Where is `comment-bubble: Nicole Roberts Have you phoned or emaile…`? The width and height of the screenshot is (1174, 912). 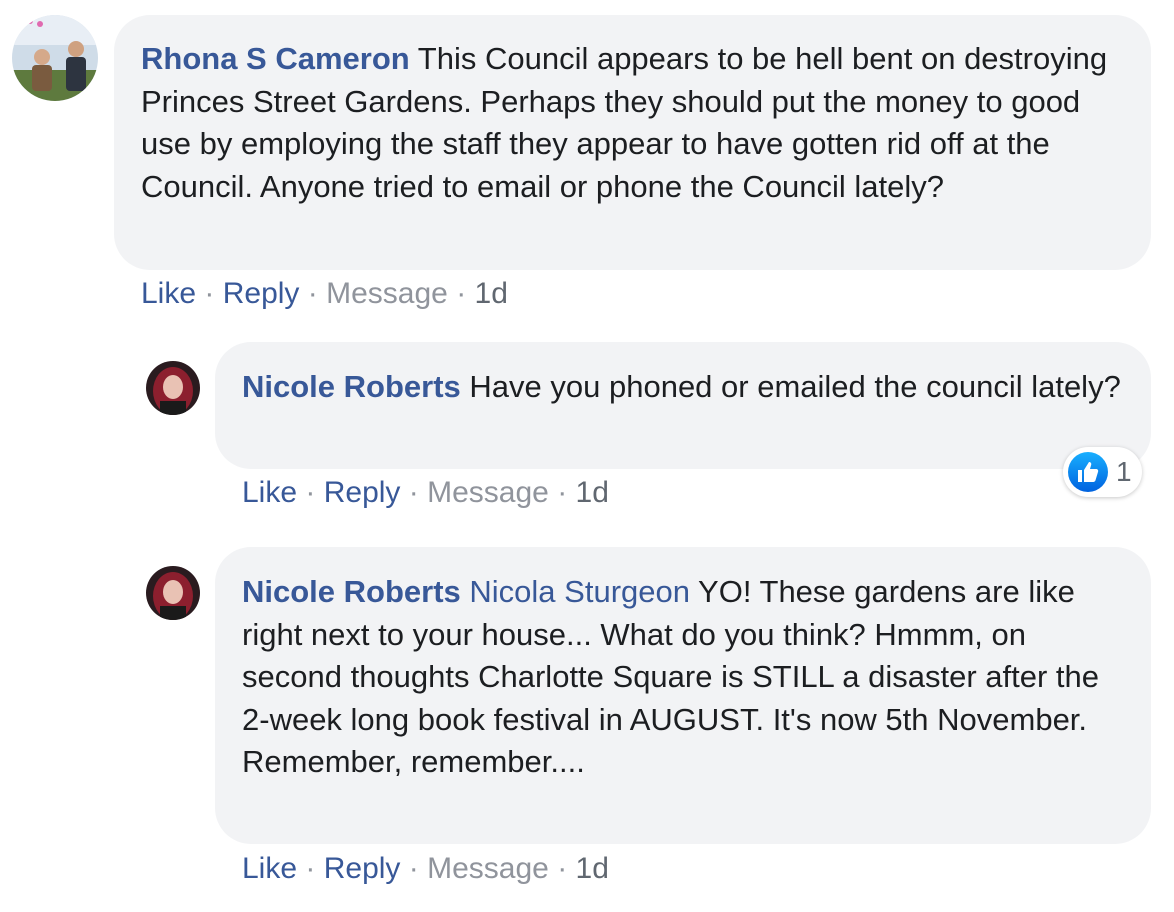
comment-bubble: Nicole Roberts Have you phoned or emaile… is located at coordinates (683, 405).